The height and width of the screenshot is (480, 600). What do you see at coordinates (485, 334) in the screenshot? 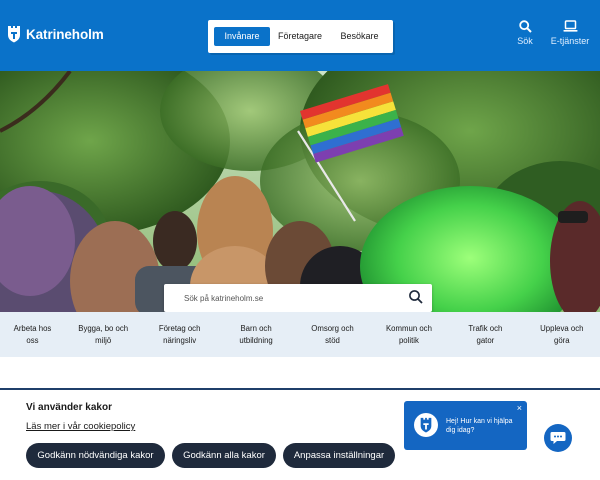
I see `category-trafik-gator: Trafik och gator` at bounding box center [485, 334].